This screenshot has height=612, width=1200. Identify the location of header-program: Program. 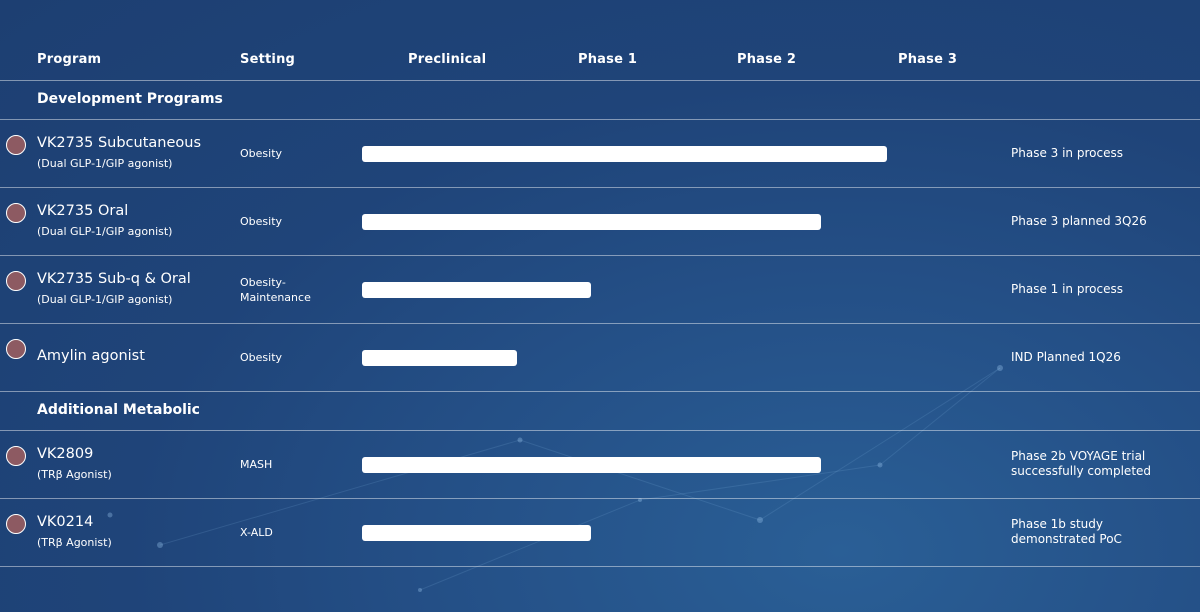
(69, 59).